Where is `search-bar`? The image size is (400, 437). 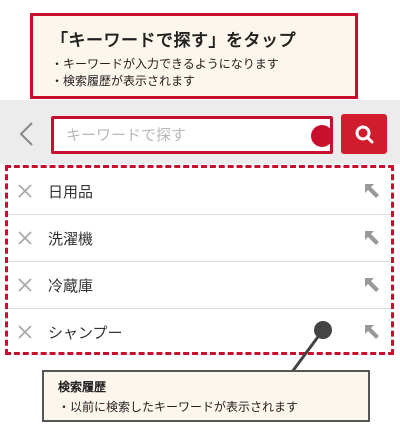
search-bar is located at coordinates (200, 132).